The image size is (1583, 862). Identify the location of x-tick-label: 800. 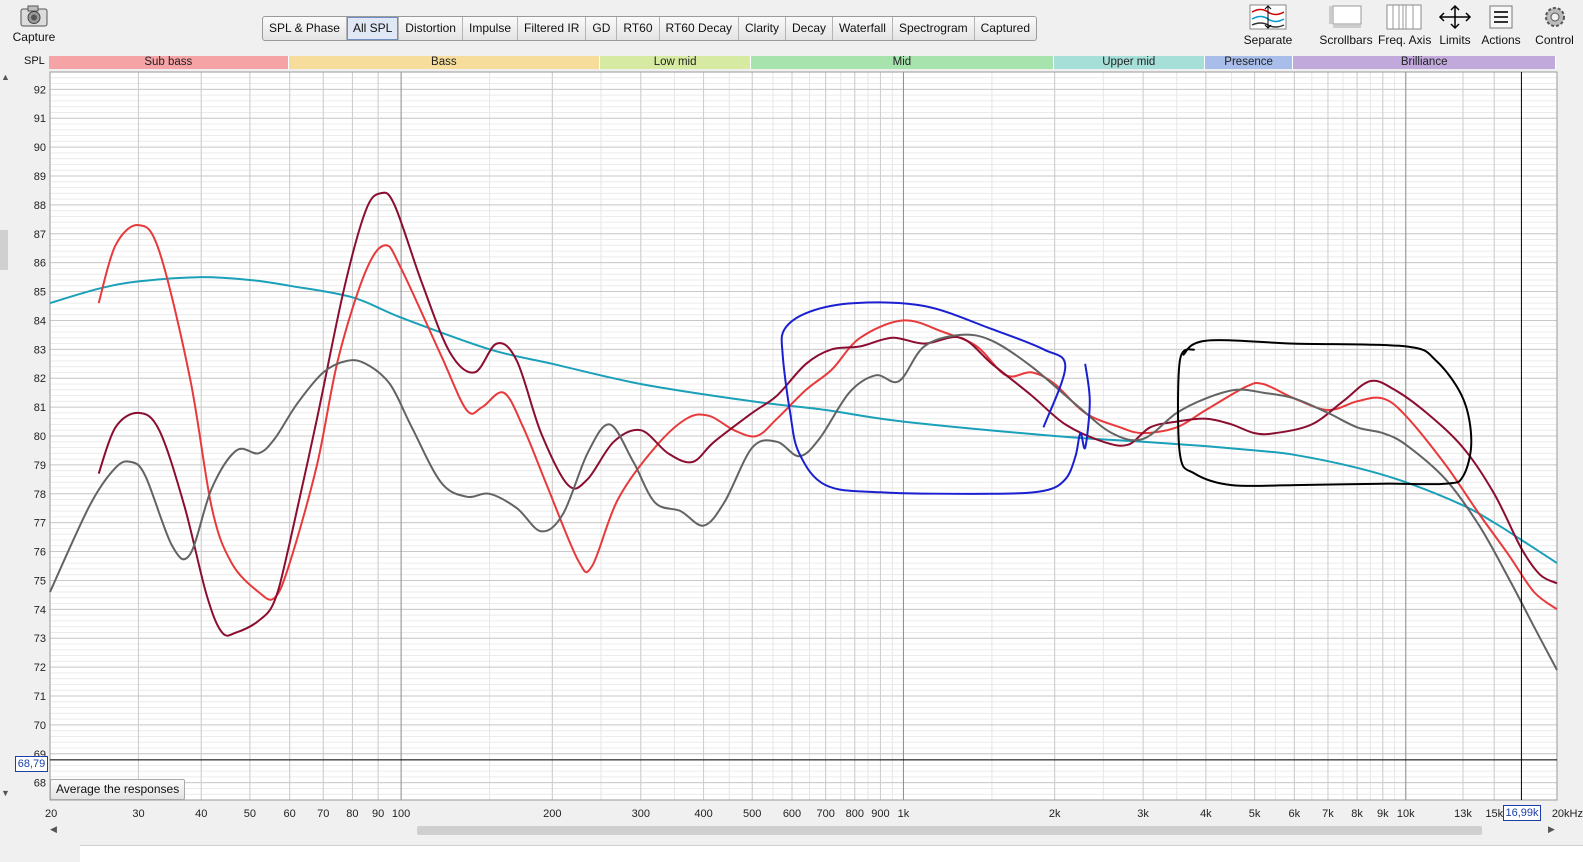
(855, 814).